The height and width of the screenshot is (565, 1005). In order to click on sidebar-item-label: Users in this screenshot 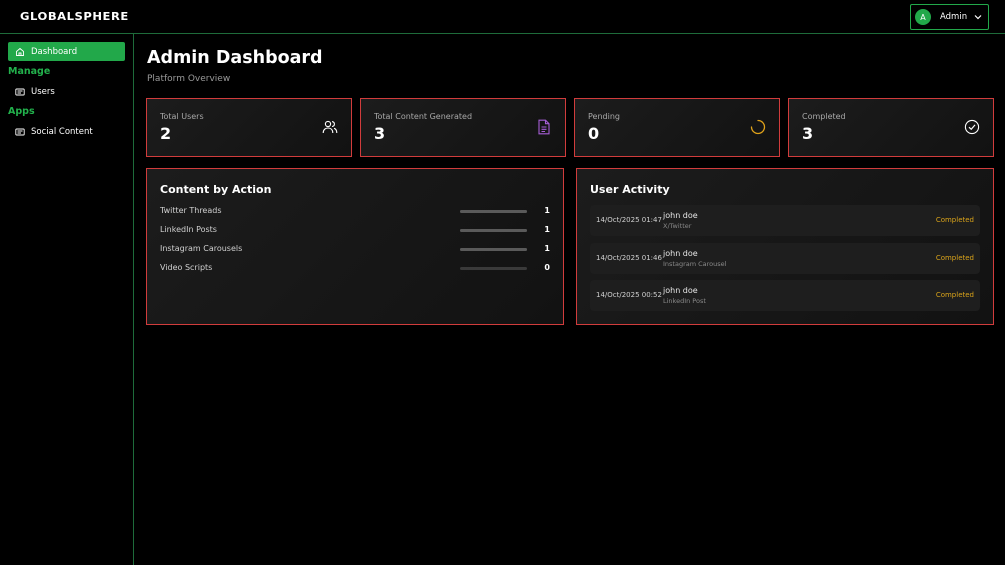, I will do `click(43, 91)`.